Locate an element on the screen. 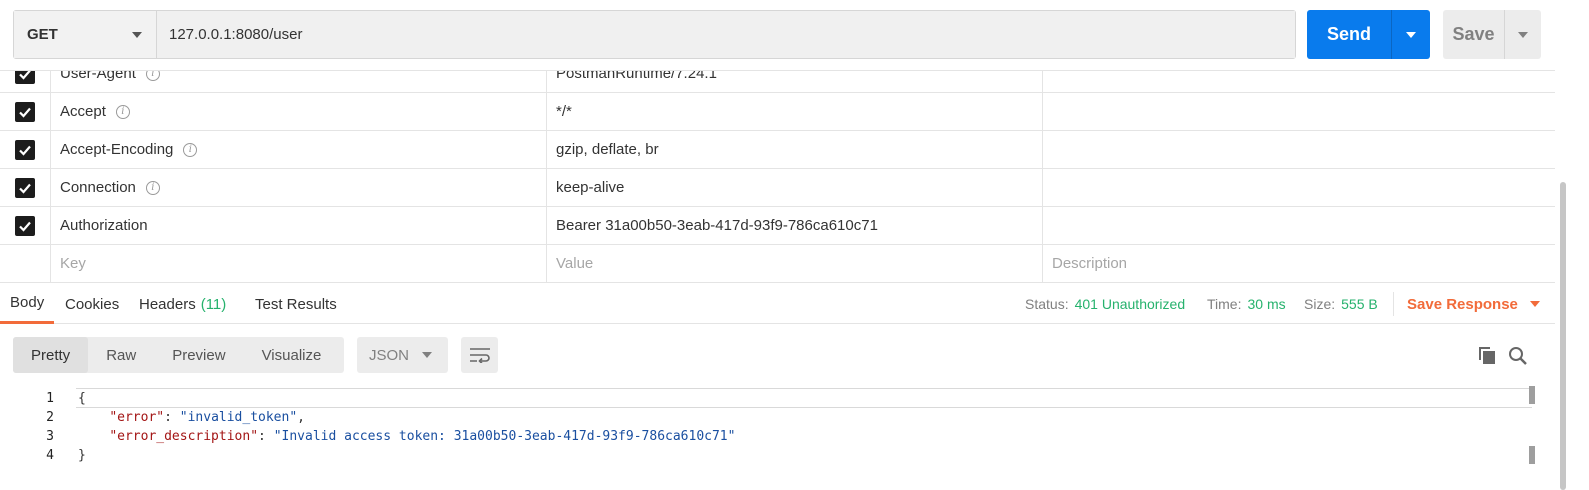 Image resolution: width=1589 pixels, height=490 pixels. divider is located at coordinates (1393, 304).